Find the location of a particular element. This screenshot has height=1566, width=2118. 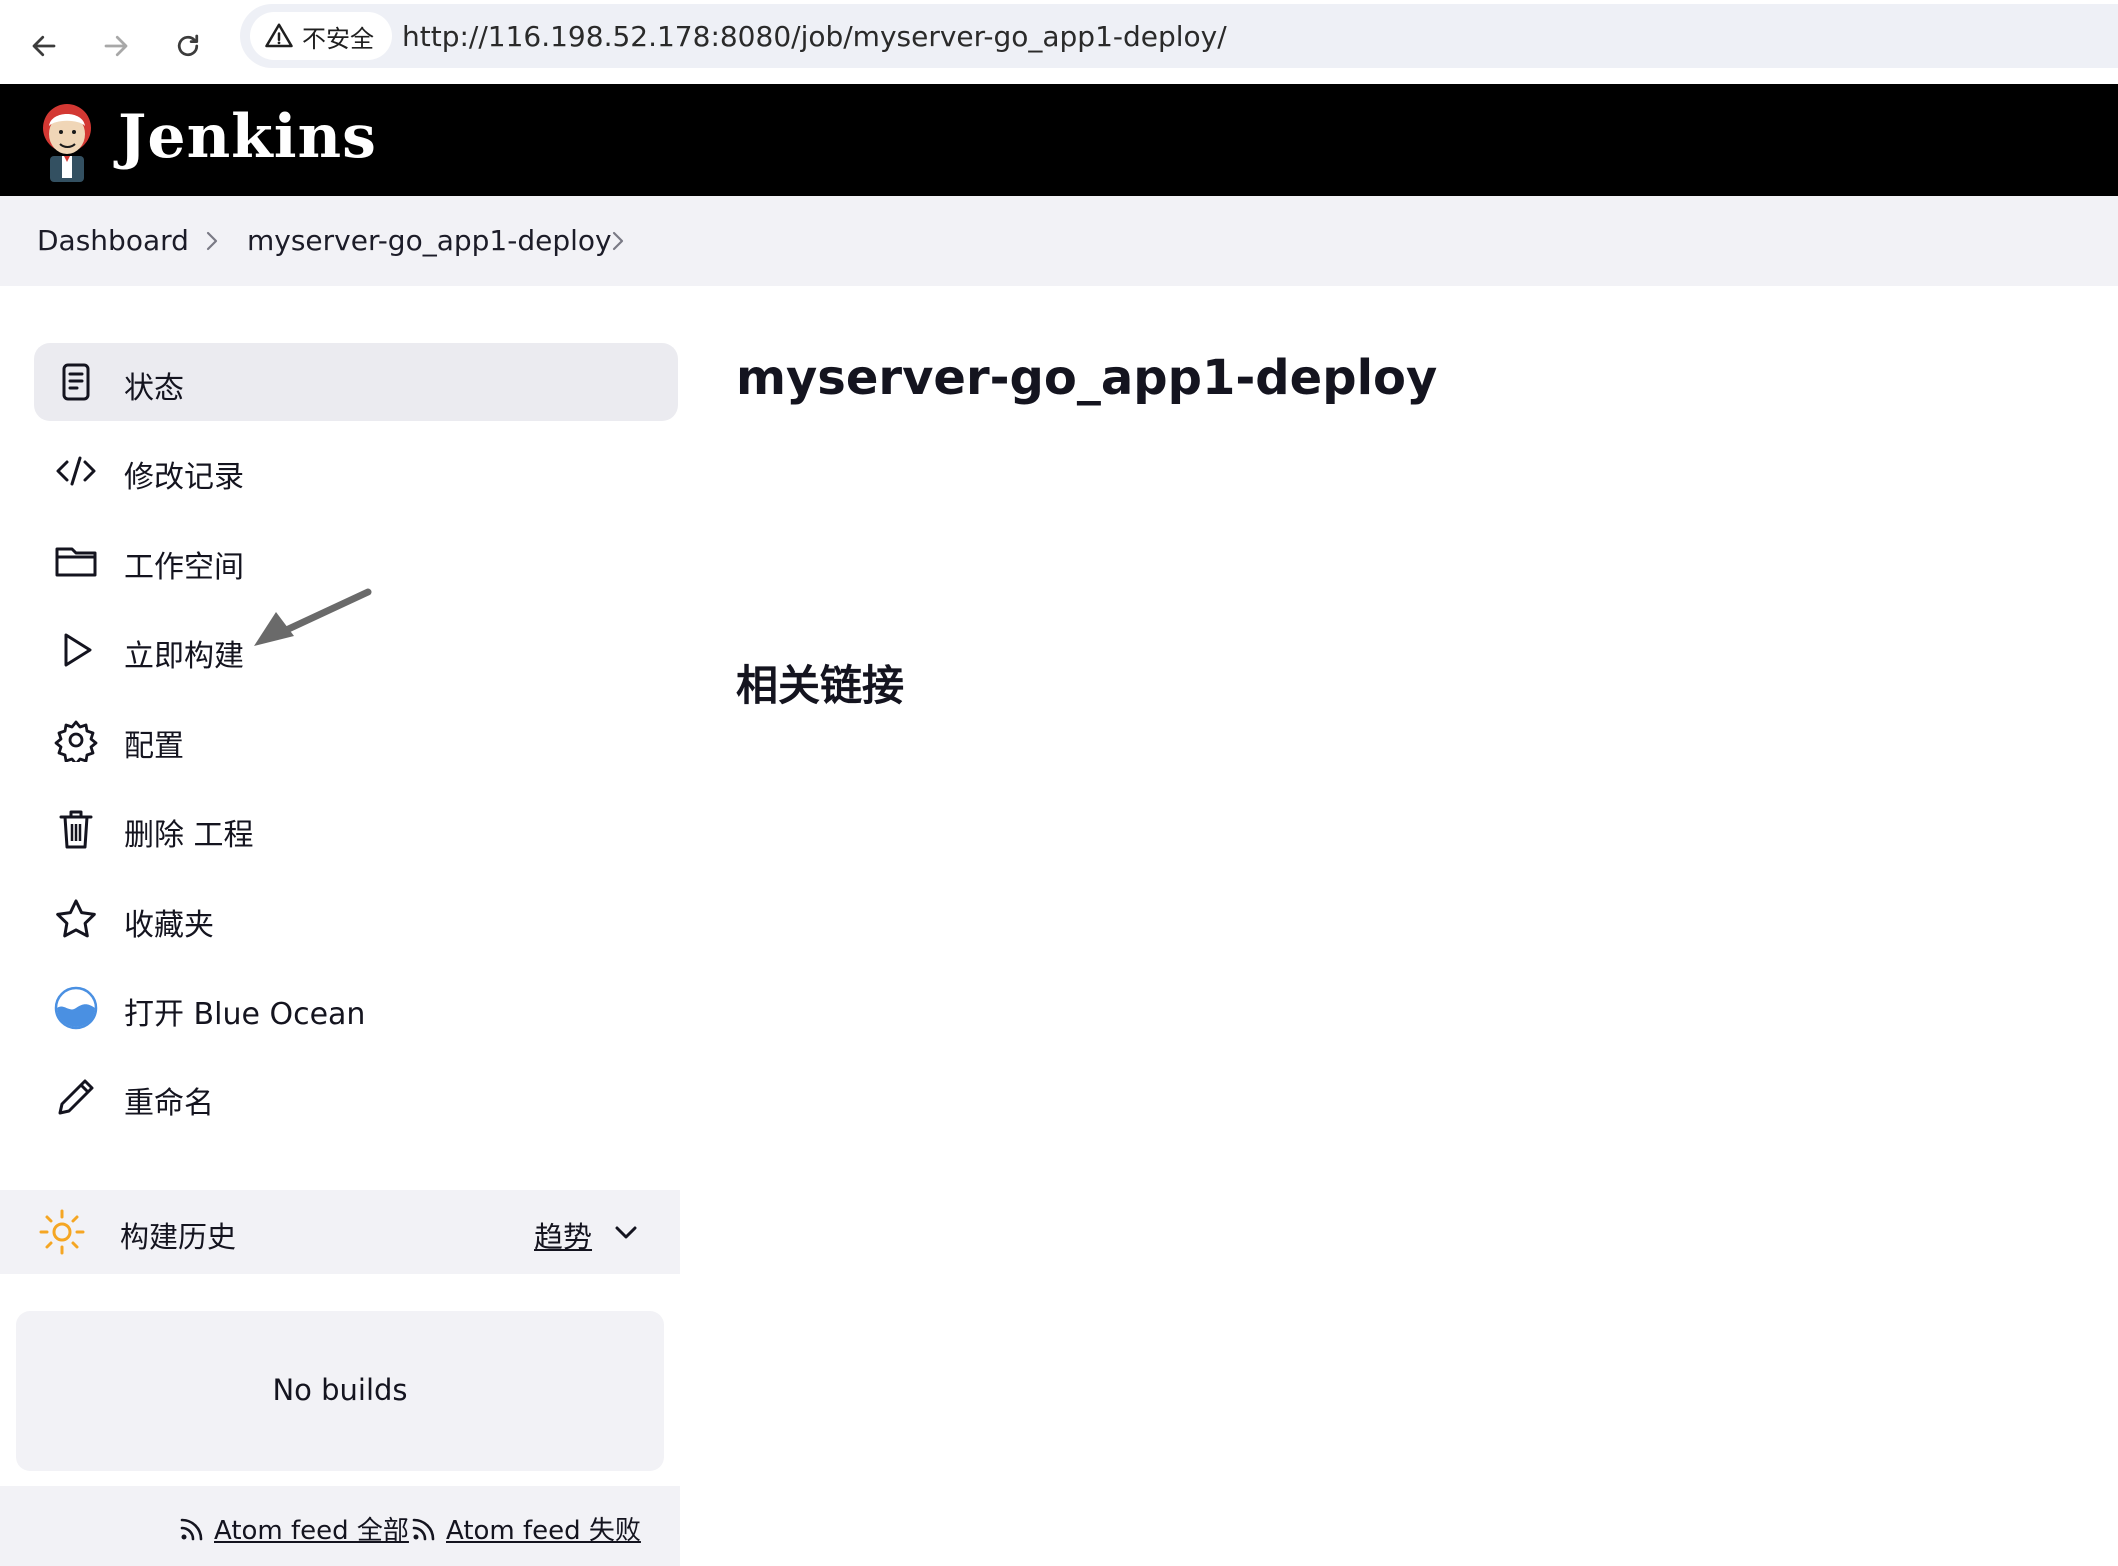

code-icon is located at coordinates (76, 471).